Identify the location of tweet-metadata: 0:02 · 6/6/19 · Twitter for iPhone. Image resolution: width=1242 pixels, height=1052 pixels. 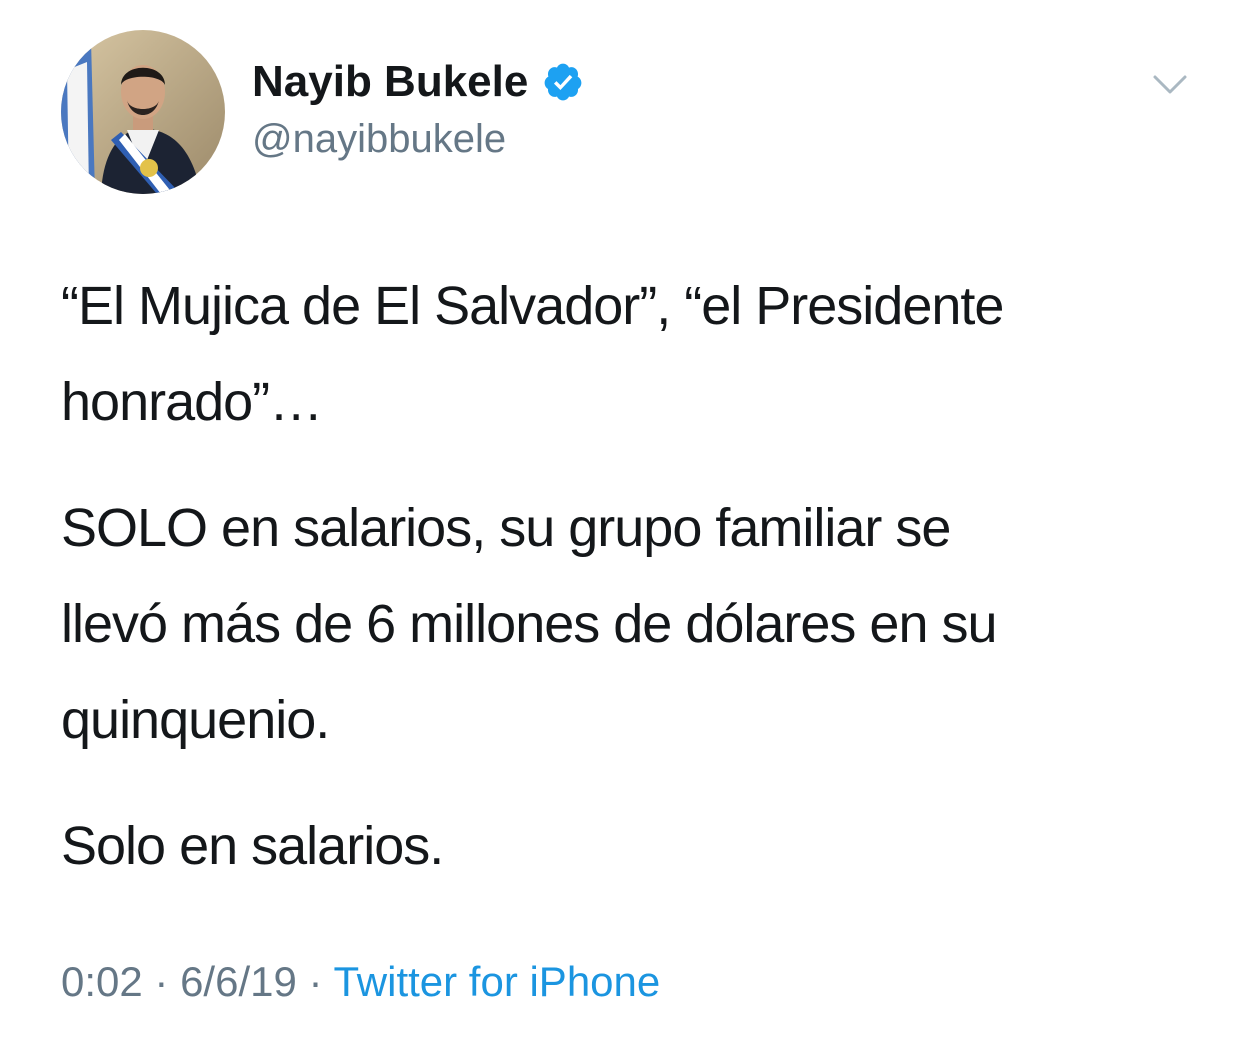
(360, 982).